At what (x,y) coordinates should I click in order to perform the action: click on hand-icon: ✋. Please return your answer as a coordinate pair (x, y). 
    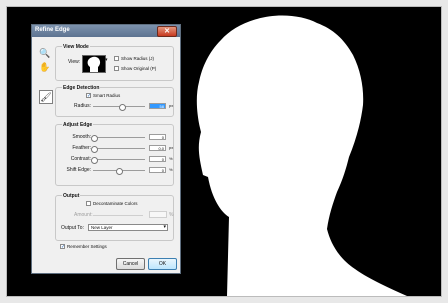
    Looking at the image, I should click on (45, 67).